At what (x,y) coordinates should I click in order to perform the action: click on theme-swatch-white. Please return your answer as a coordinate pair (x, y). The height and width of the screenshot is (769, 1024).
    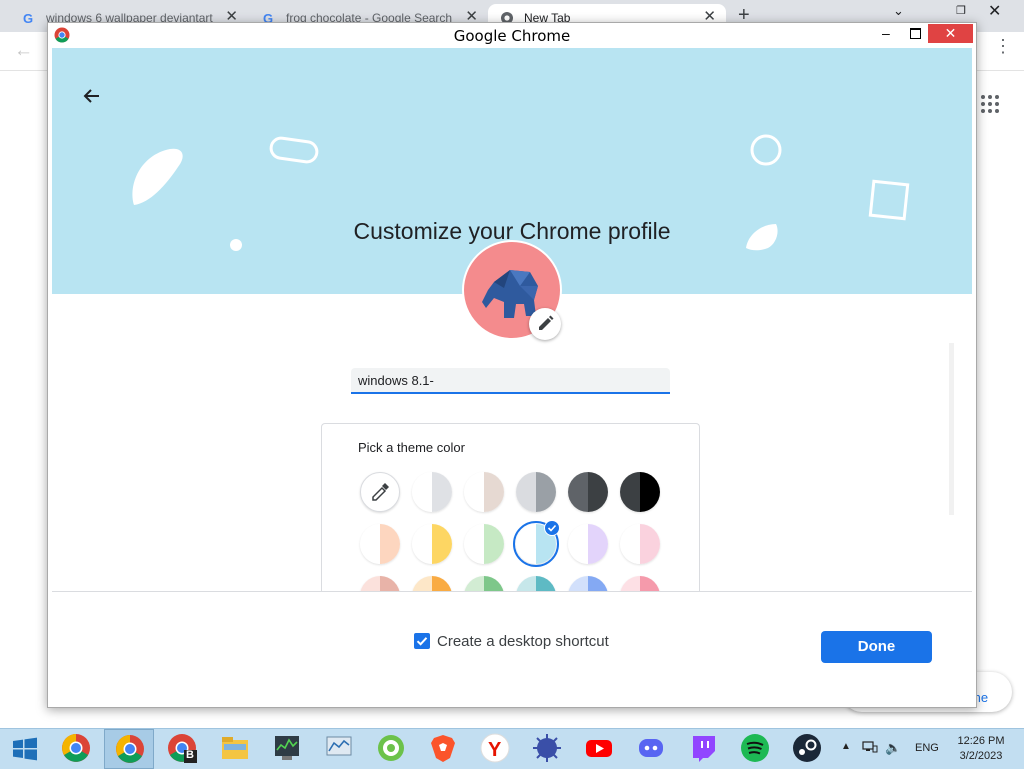
    Looking at the image, I should click on (432, 492).